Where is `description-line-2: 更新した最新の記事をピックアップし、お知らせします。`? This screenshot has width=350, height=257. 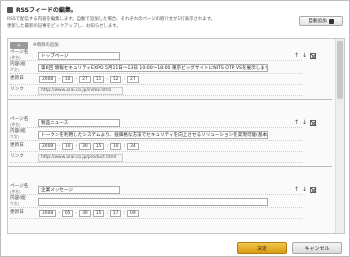 description-line-2: 更新した最新の記事をピックアップし、お知らせします。 is located at coordinates (64, 26).